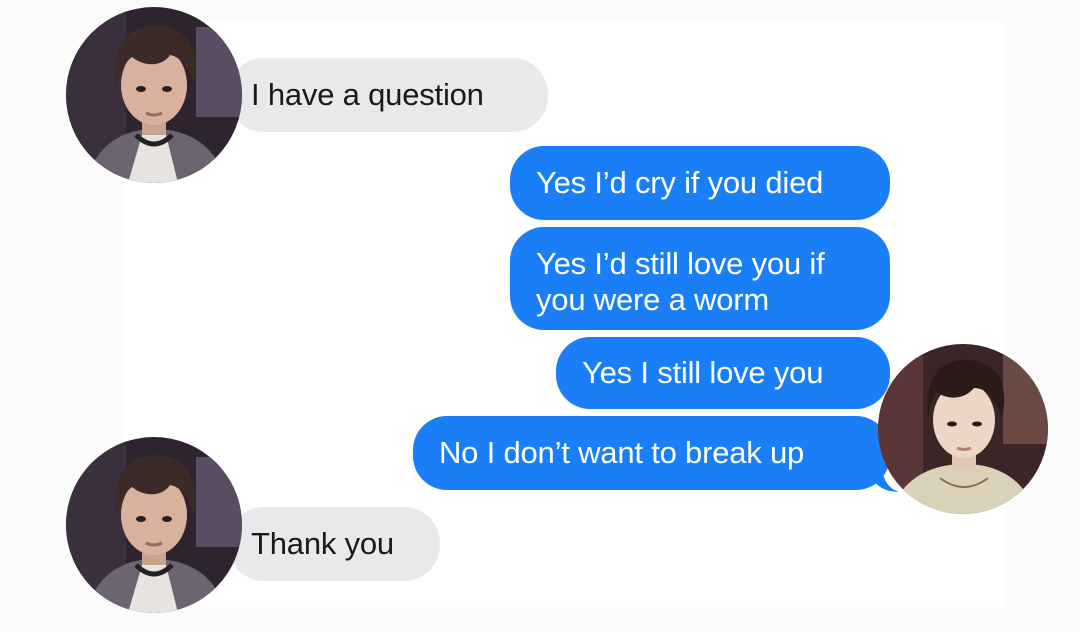 Image resolution: width=1080 pixels, height=632 pixels. Describe the element at coordinates (367, 94) in the screenshot. I see `message-text: I have a question` at that location.